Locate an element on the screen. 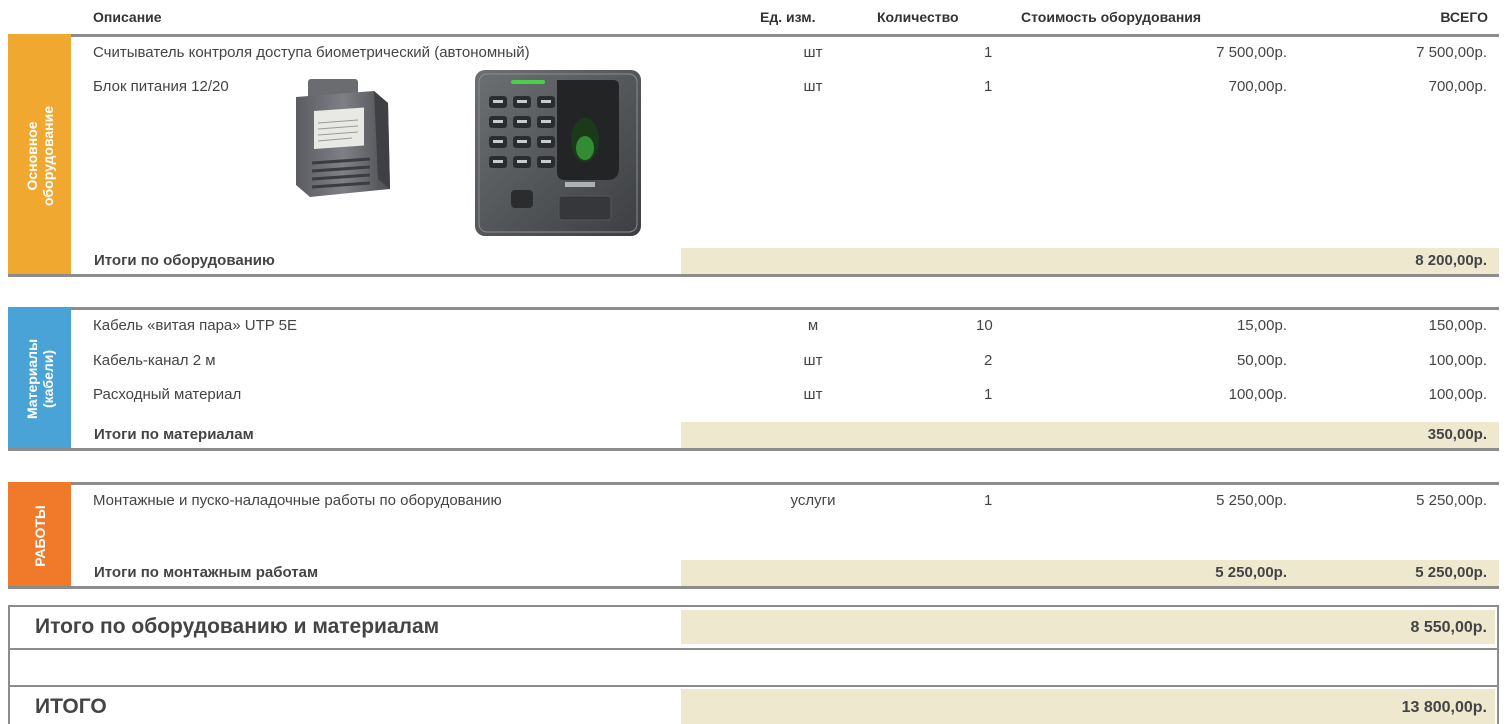  works-row-1-unit: услуги is located at coordinates (813, 500).